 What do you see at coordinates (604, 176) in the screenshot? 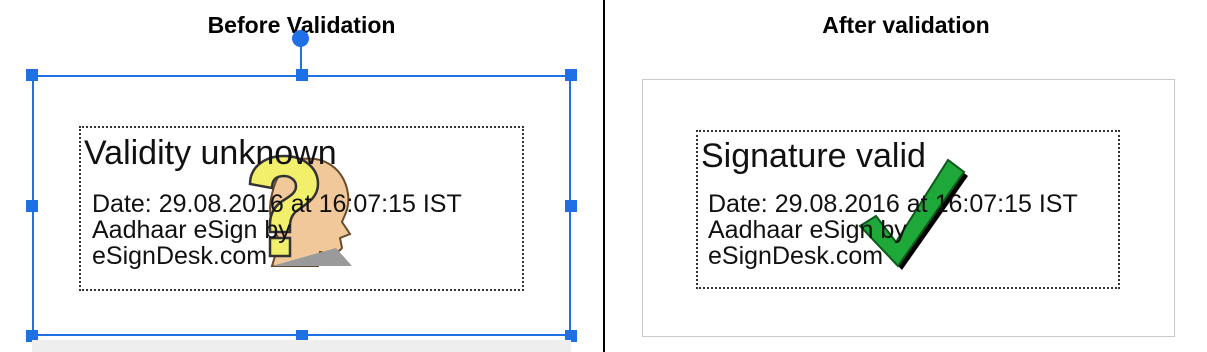
I see `panel-divider` at bounding box center [604, 176].